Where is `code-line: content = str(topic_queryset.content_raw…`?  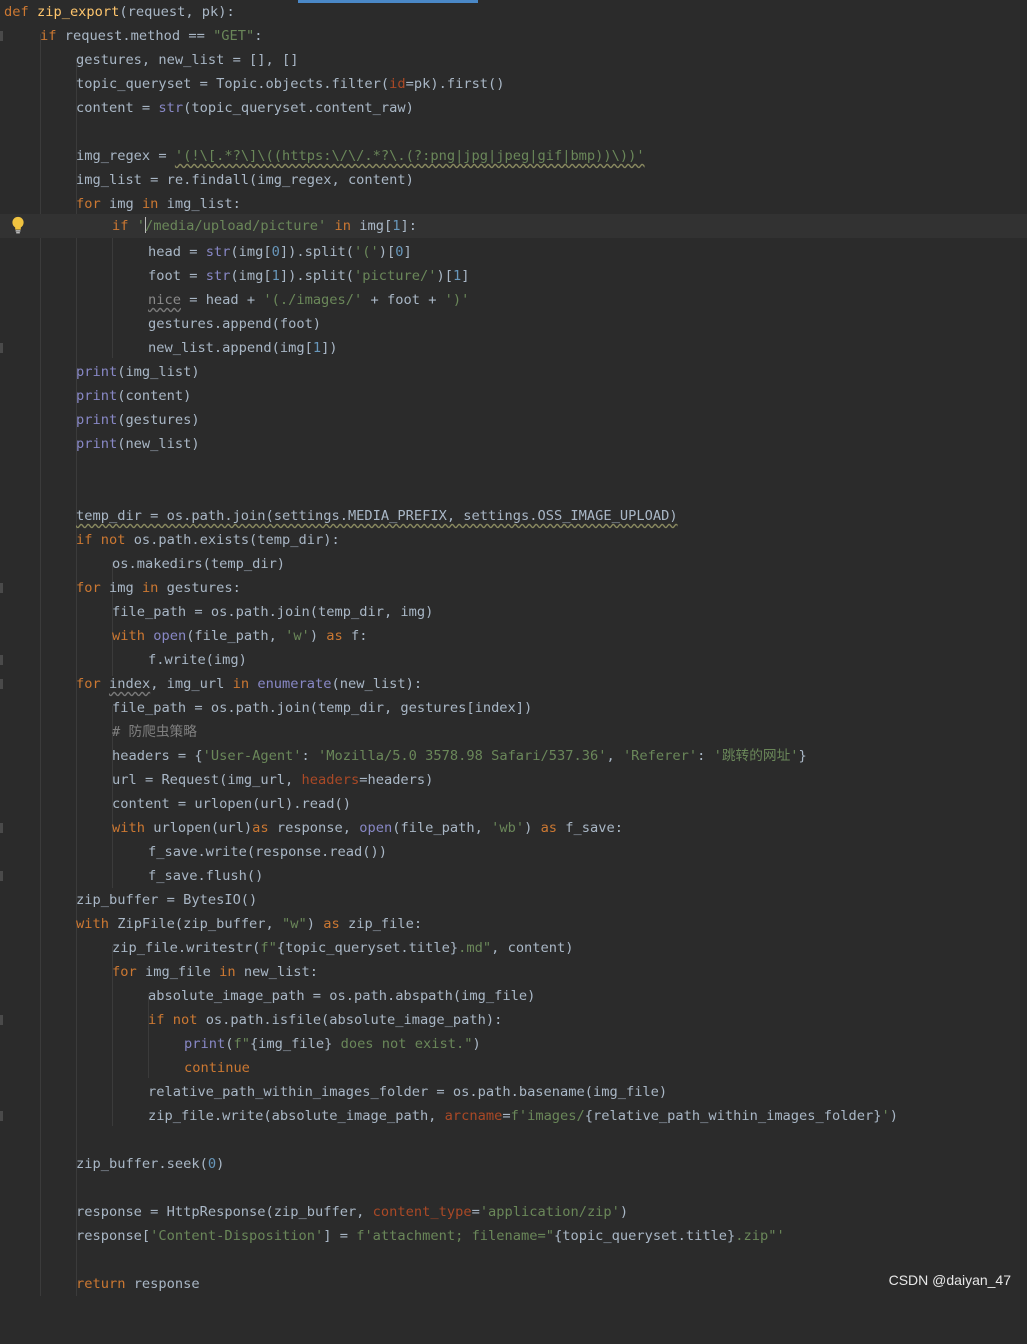 code-line: content = str(topic_queryset.content_raw… is located at coordinates (513, 108).